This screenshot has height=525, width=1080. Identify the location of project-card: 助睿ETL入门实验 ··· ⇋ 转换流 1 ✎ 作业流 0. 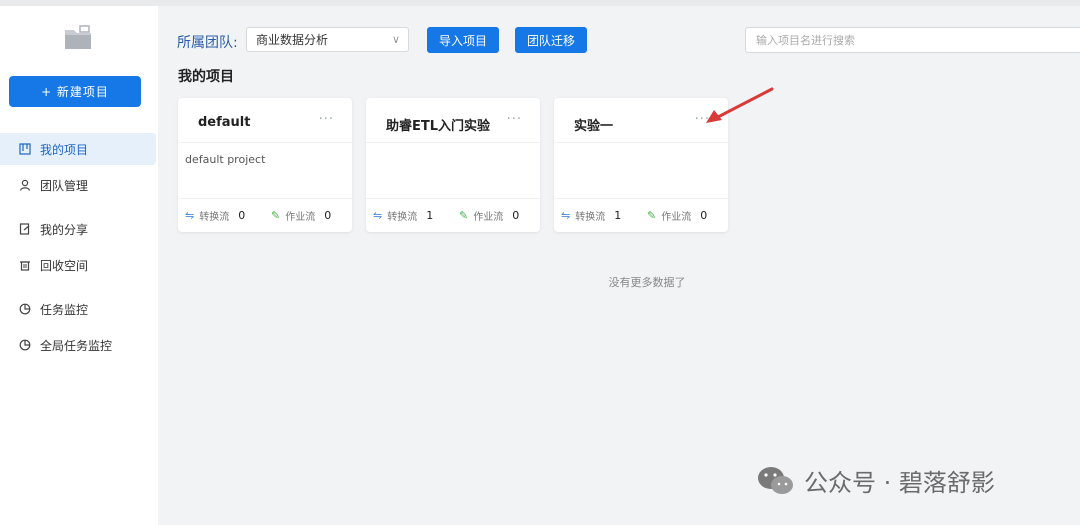
(453, 165).